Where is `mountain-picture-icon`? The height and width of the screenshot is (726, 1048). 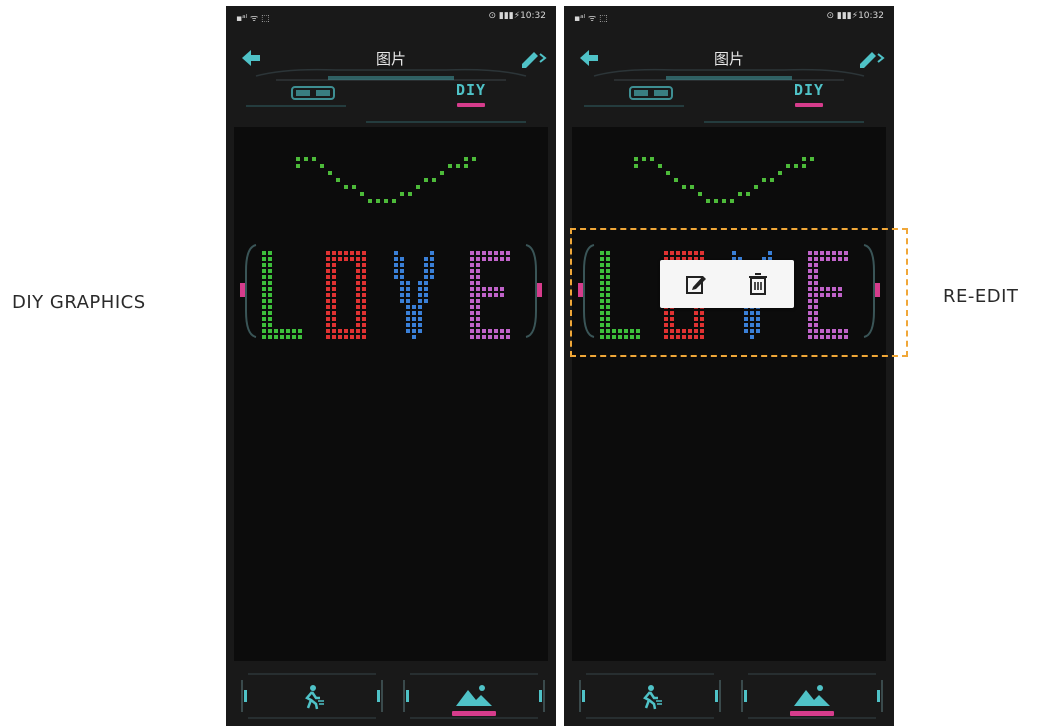 mountain-picture-icon is located at coordinates (812, 695).